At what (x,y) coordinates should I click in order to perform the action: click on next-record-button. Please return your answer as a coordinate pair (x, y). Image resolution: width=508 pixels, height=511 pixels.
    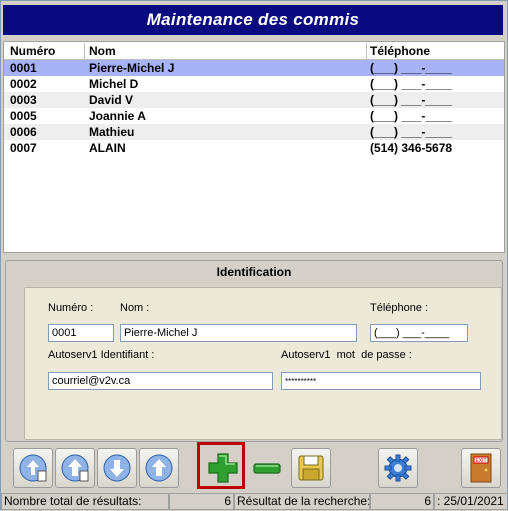
    Looking at the image, I should click on (117, 468).